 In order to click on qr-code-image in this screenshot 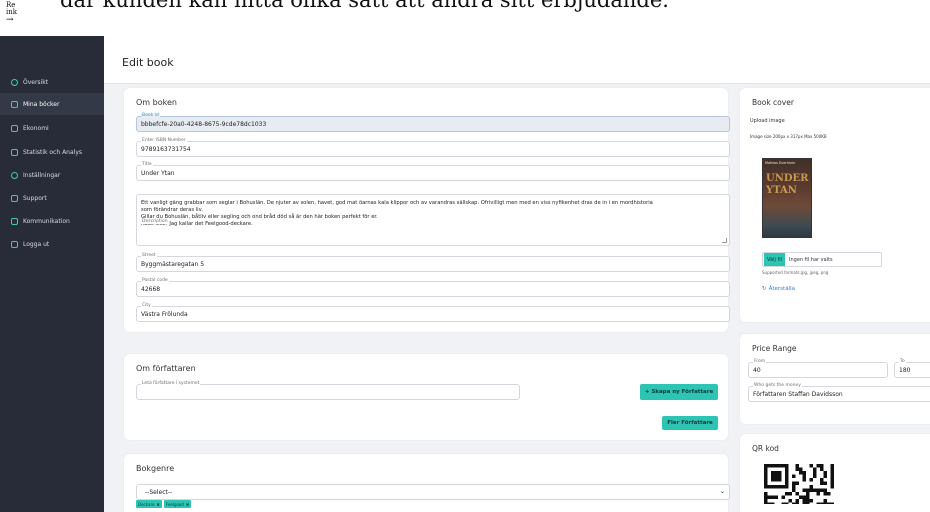, I will do `click(799, 484)`.